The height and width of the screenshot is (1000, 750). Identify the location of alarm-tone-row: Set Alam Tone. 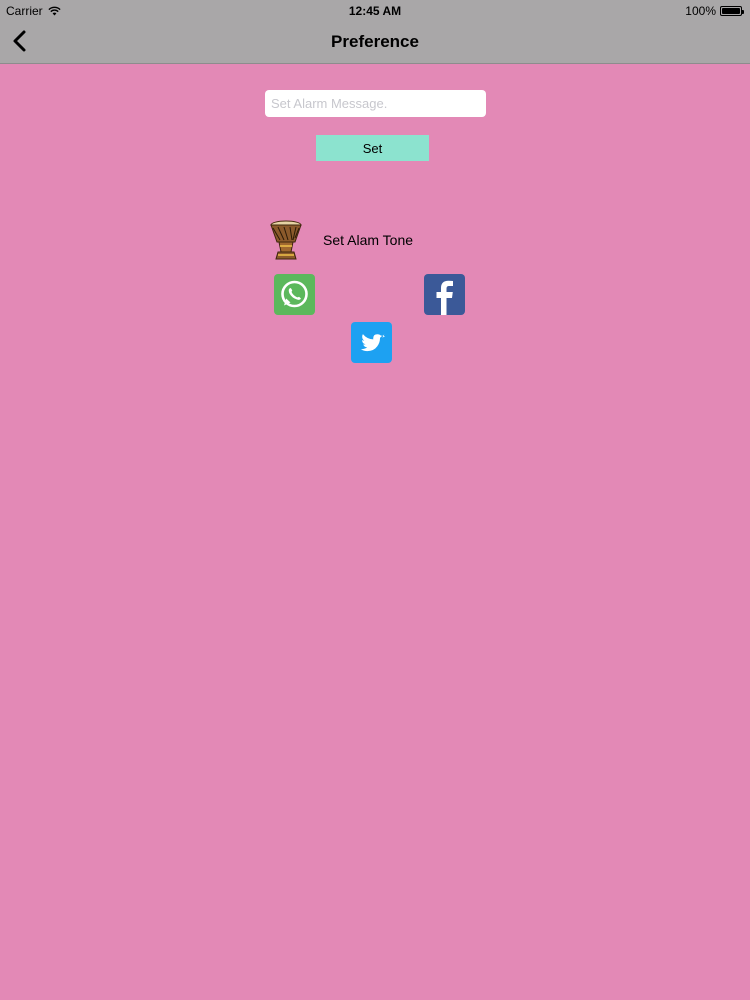
(340, 240).